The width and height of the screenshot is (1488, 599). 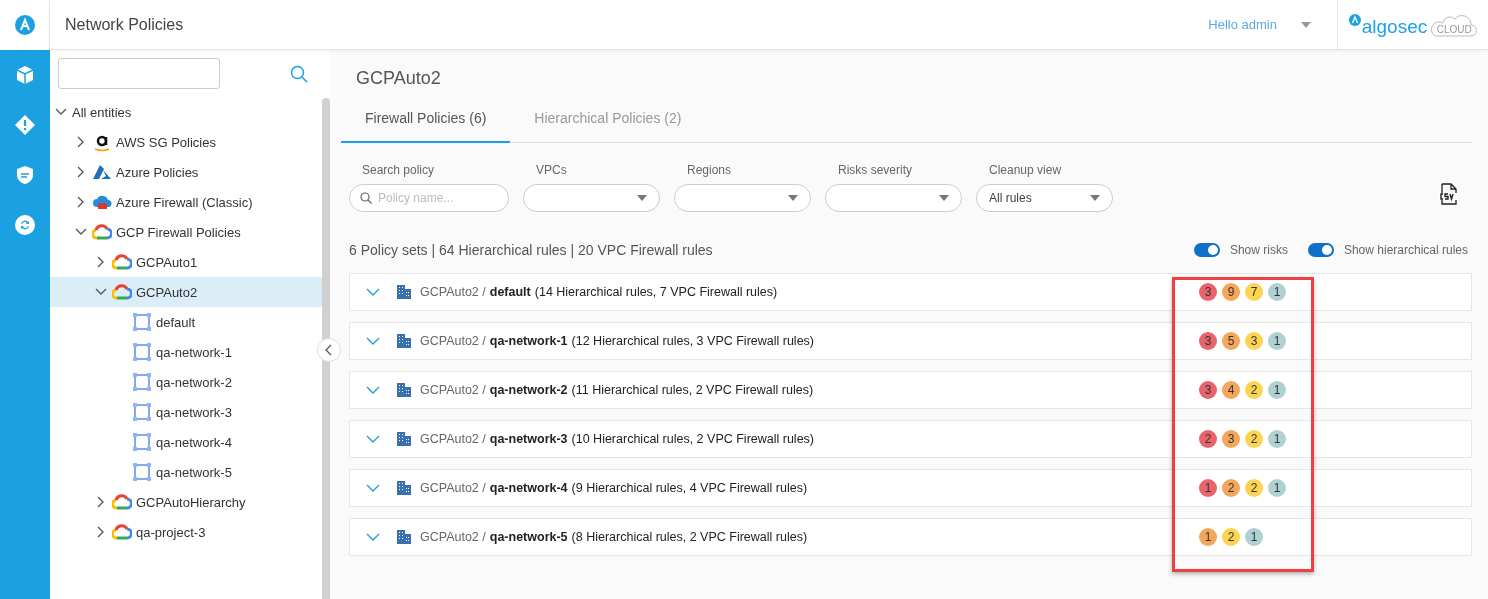 What do you see at coordinates (875, 170) in the screenshot?
I see `field-label: Risks severity` at bounding box center [875, 170].